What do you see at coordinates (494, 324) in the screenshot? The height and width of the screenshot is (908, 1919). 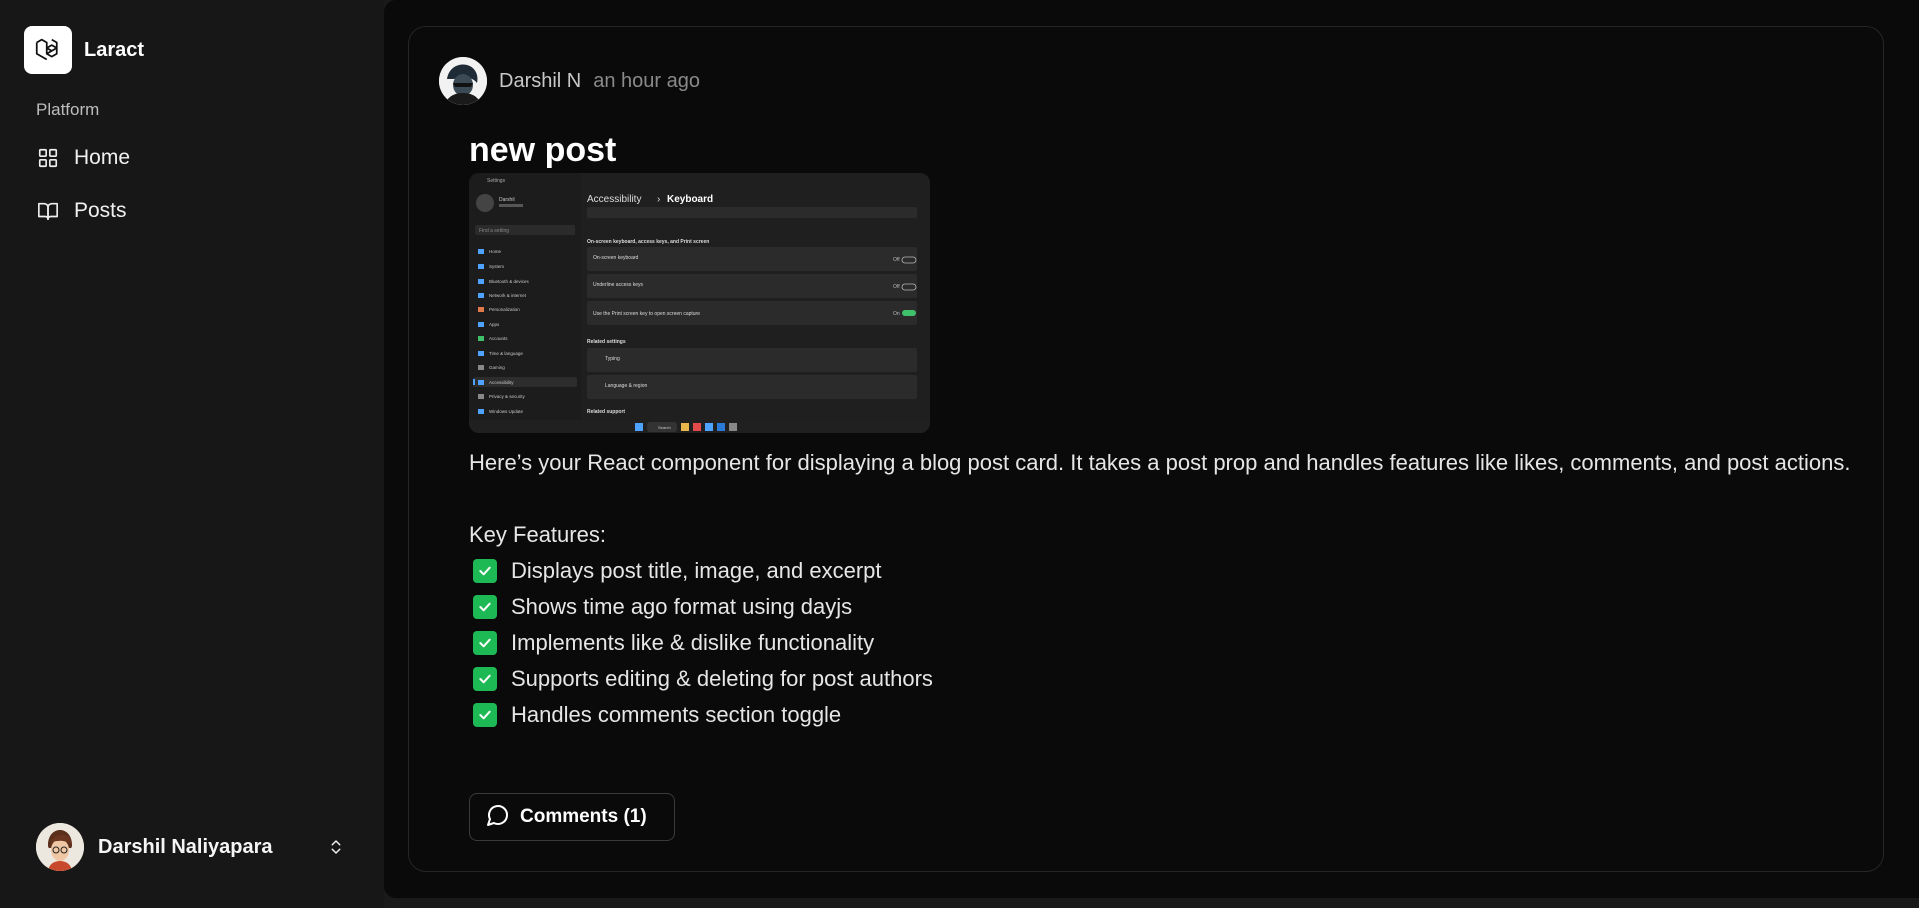 I see `screenshot-nav-5: Apps` at bounding box center [494, 324].